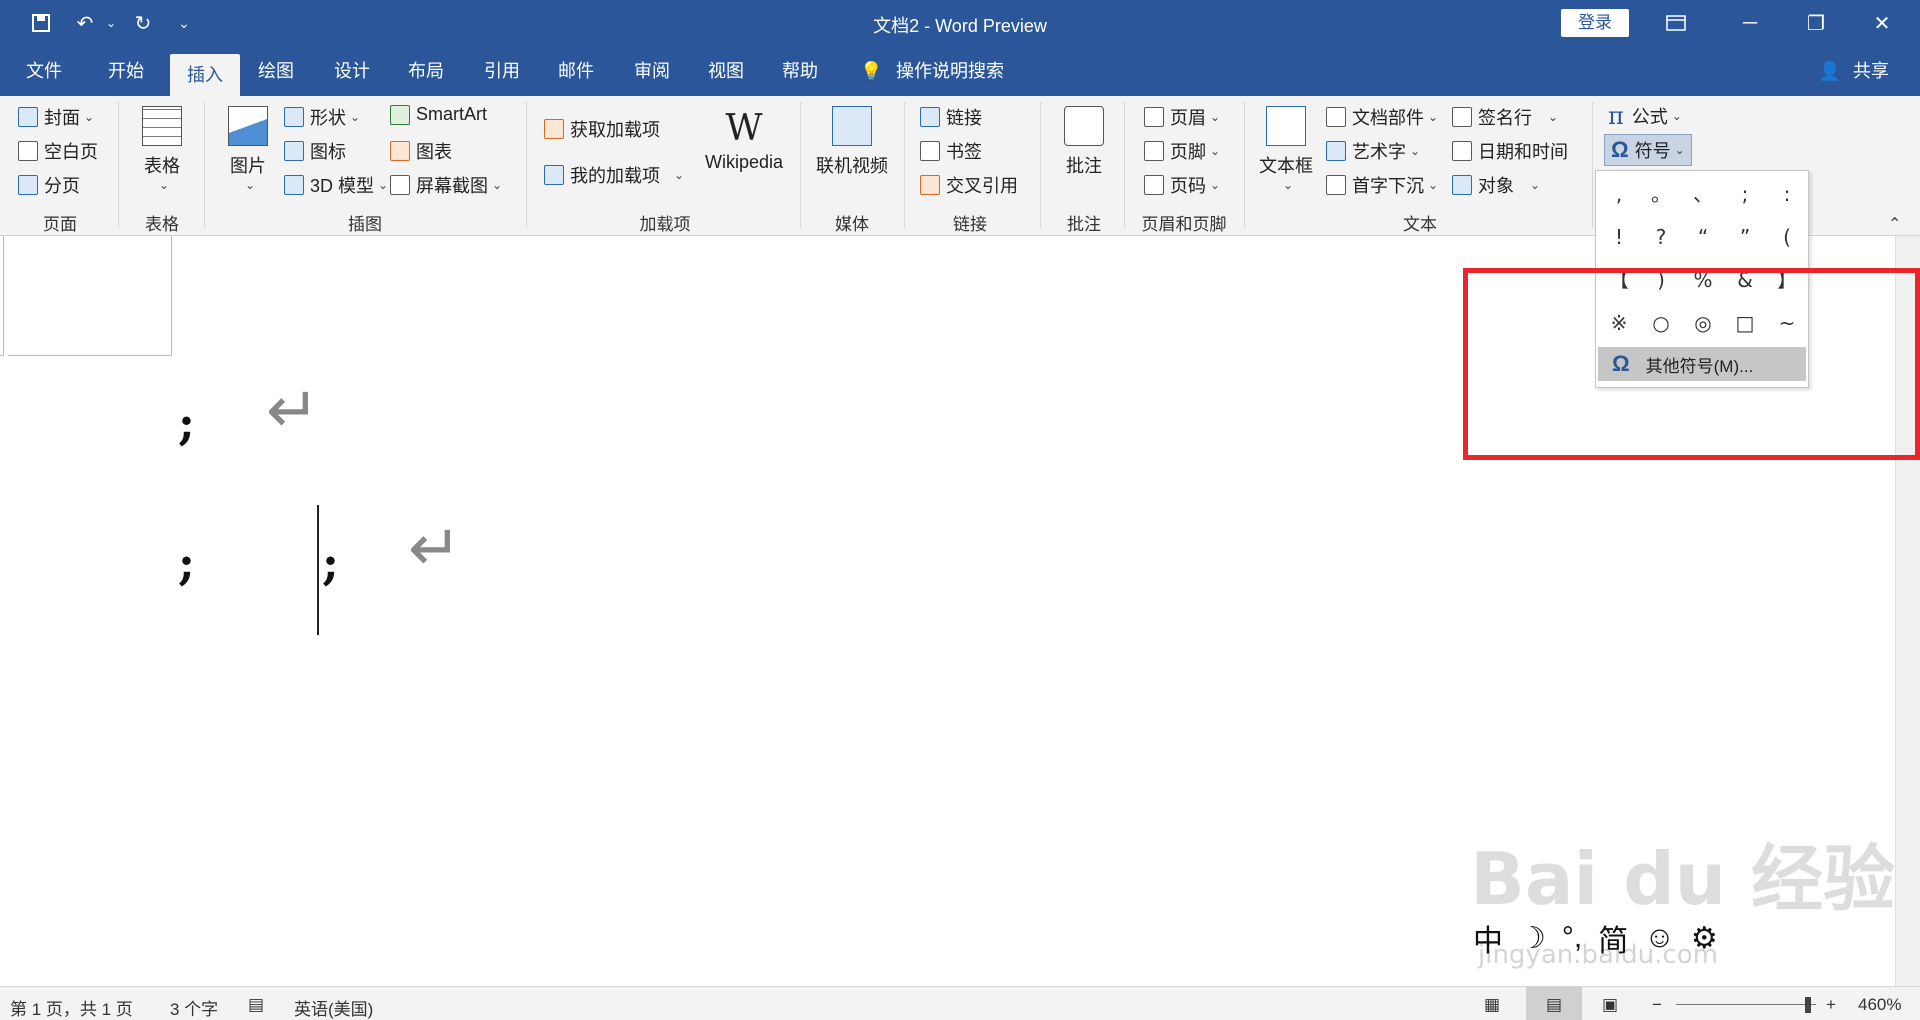  Describe the element at coordinates (852, 224) in the screenshot. I see `group-label-media: 媒体` at that location.